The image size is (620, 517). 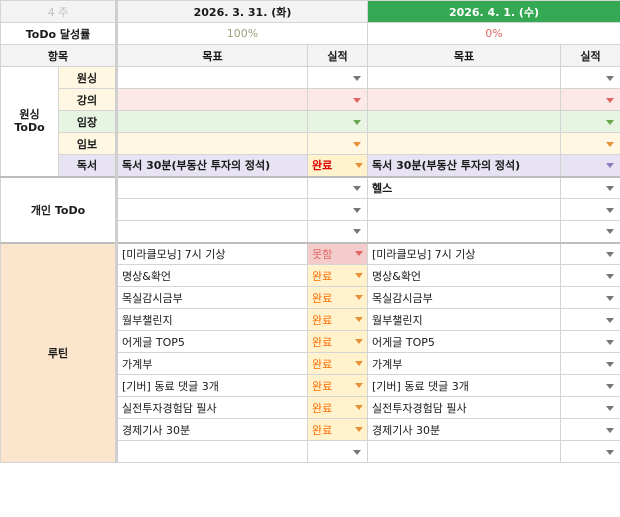 What do you see at coordinates (212, 429) in the screenshot?
I see `goal-cell-day1: 경제기사 30분` at bounding box center [212, 429].